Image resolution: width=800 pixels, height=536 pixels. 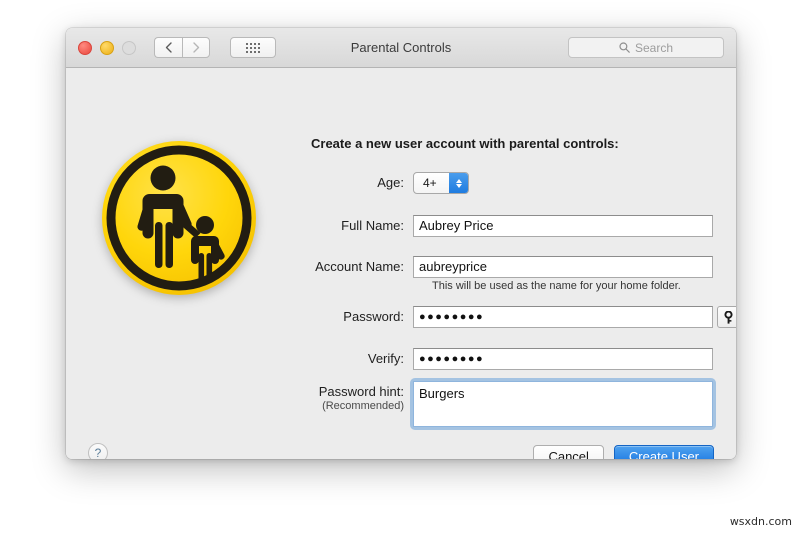 I want to click on password-hint-focus-ring: Burgers, so click(x=563, y=404).